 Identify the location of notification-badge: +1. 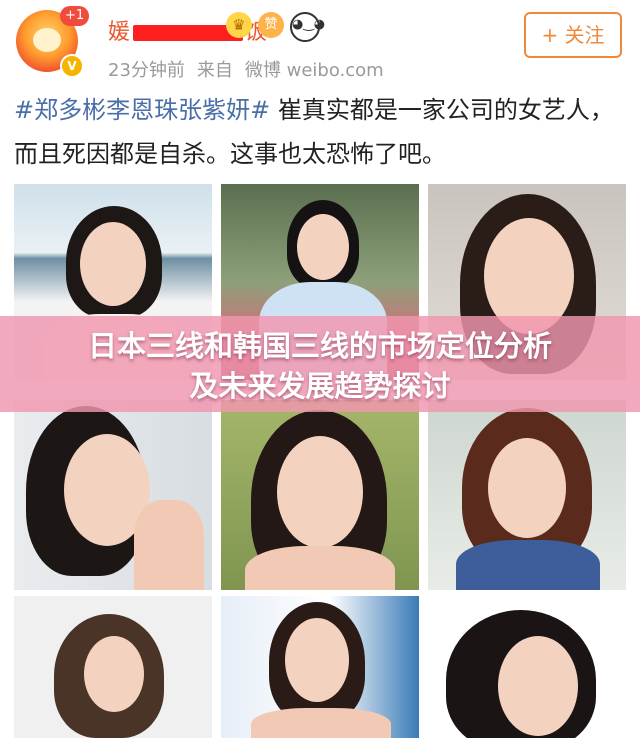
(75, 16).